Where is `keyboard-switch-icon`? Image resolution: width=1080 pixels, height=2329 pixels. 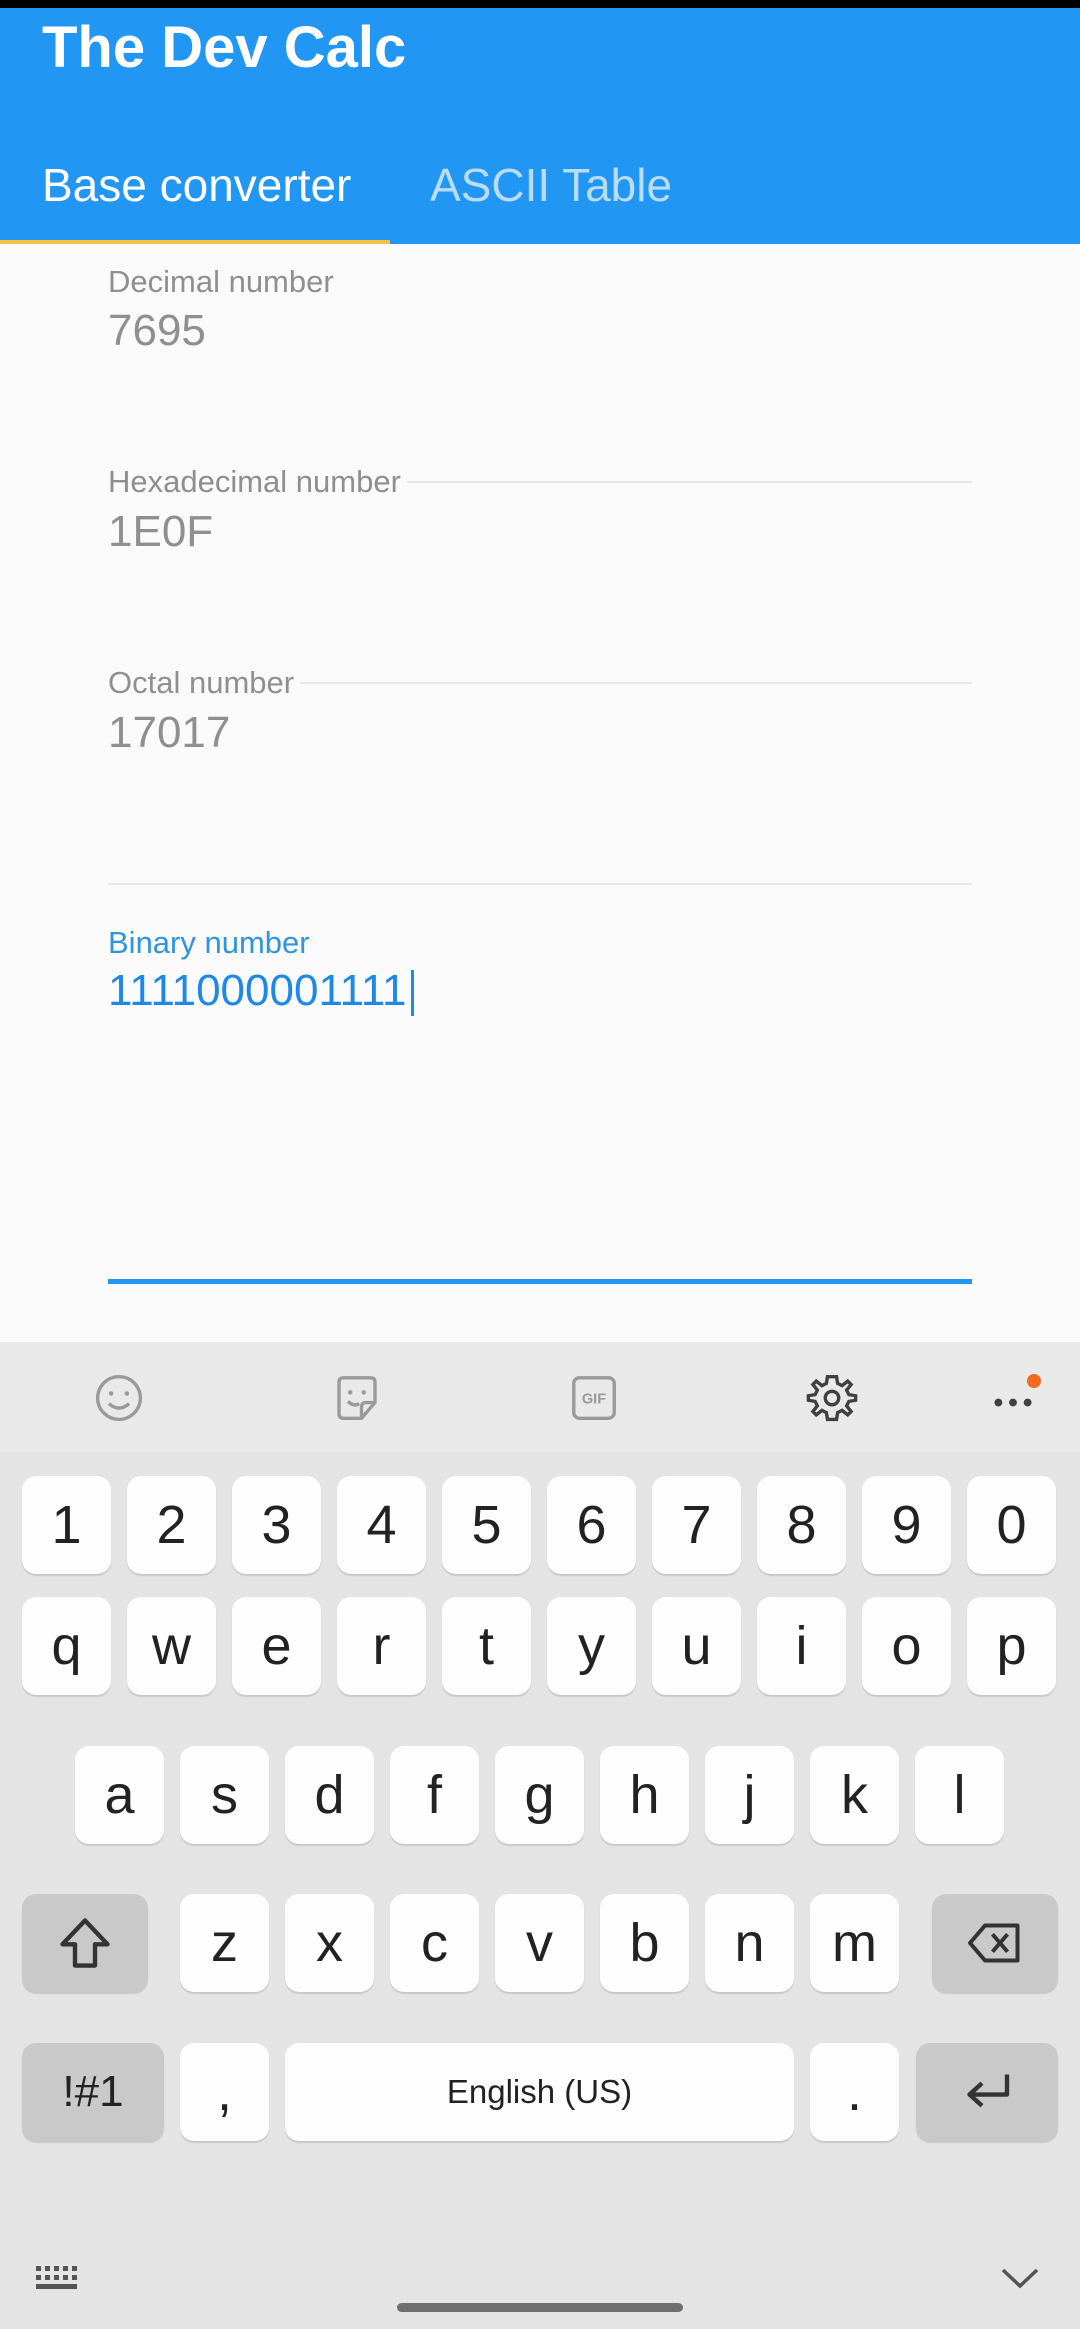 keyboard-switch-icon is located at coordinates (60, 2280).